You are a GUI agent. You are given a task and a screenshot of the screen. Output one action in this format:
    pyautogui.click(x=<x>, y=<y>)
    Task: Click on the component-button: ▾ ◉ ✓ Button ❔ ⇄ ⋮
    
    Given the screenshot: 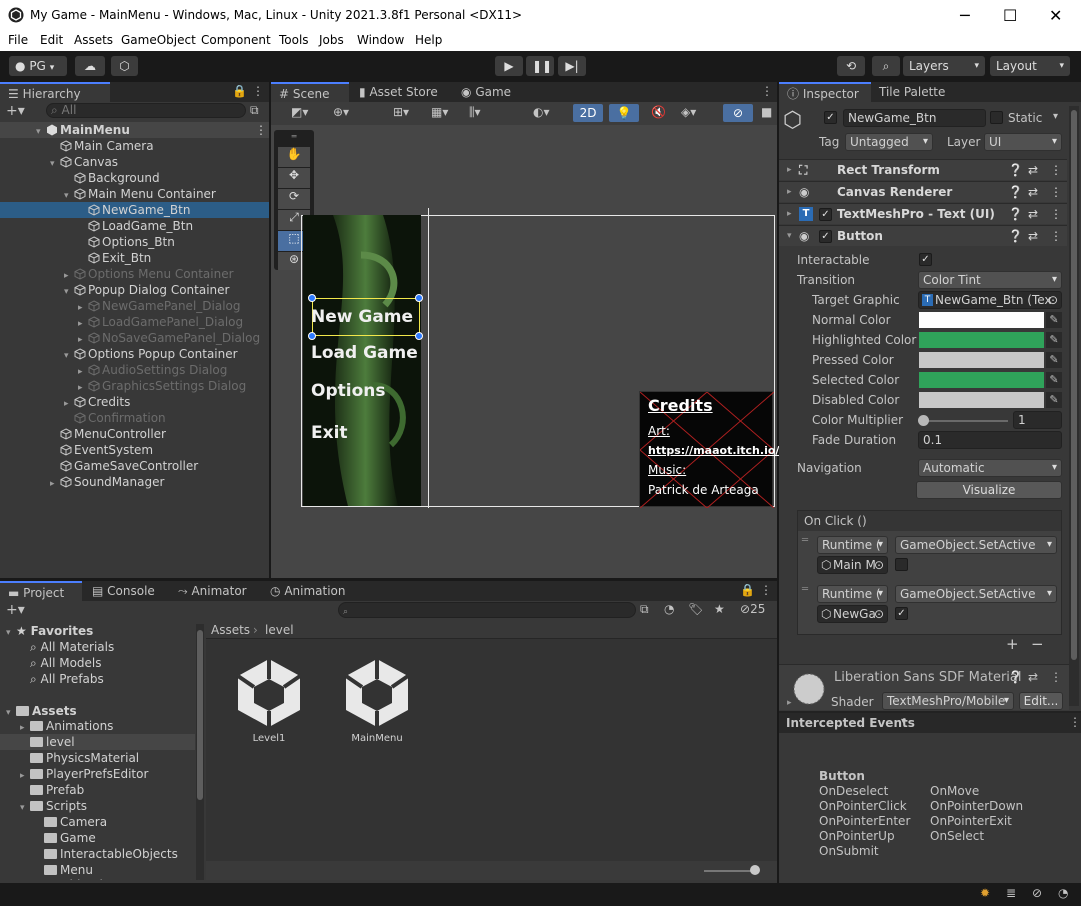 What is the action you would take?
    pyautogui.click(x=923, y=235)
    